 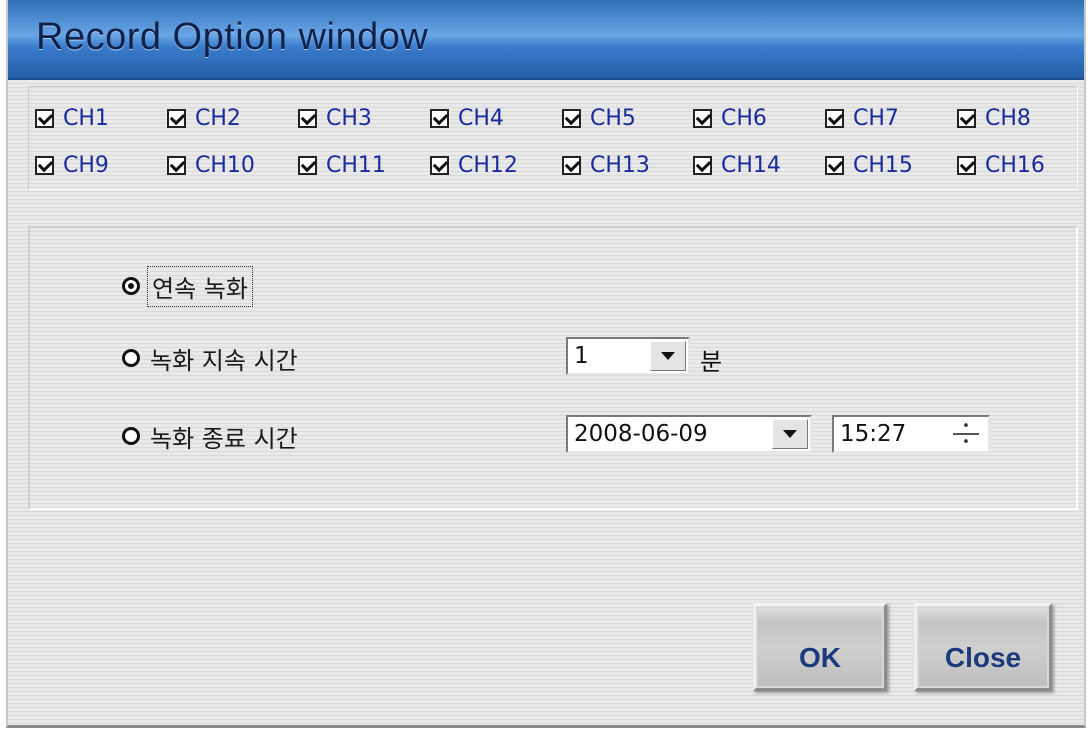 What do you see at coordinates (200, 286) in the screenshot?
I see `radio-label: 연속 녹화` at bounding box center [200, 286].